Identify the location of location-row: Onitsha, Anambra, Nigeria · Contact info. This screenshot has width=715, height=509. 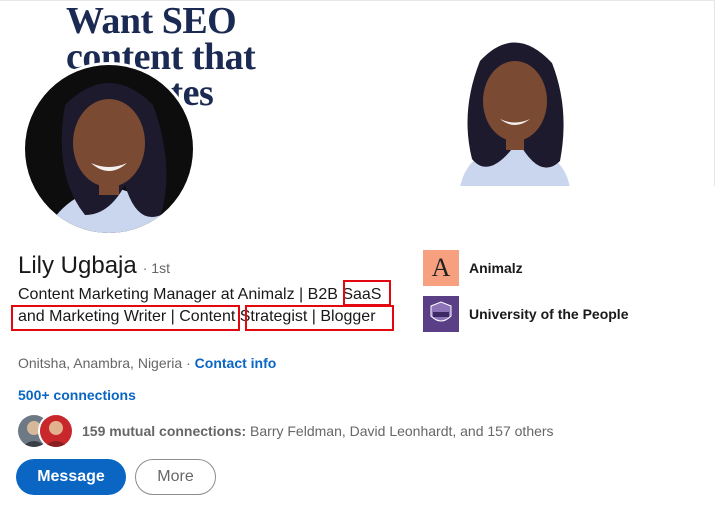
(147, 363).